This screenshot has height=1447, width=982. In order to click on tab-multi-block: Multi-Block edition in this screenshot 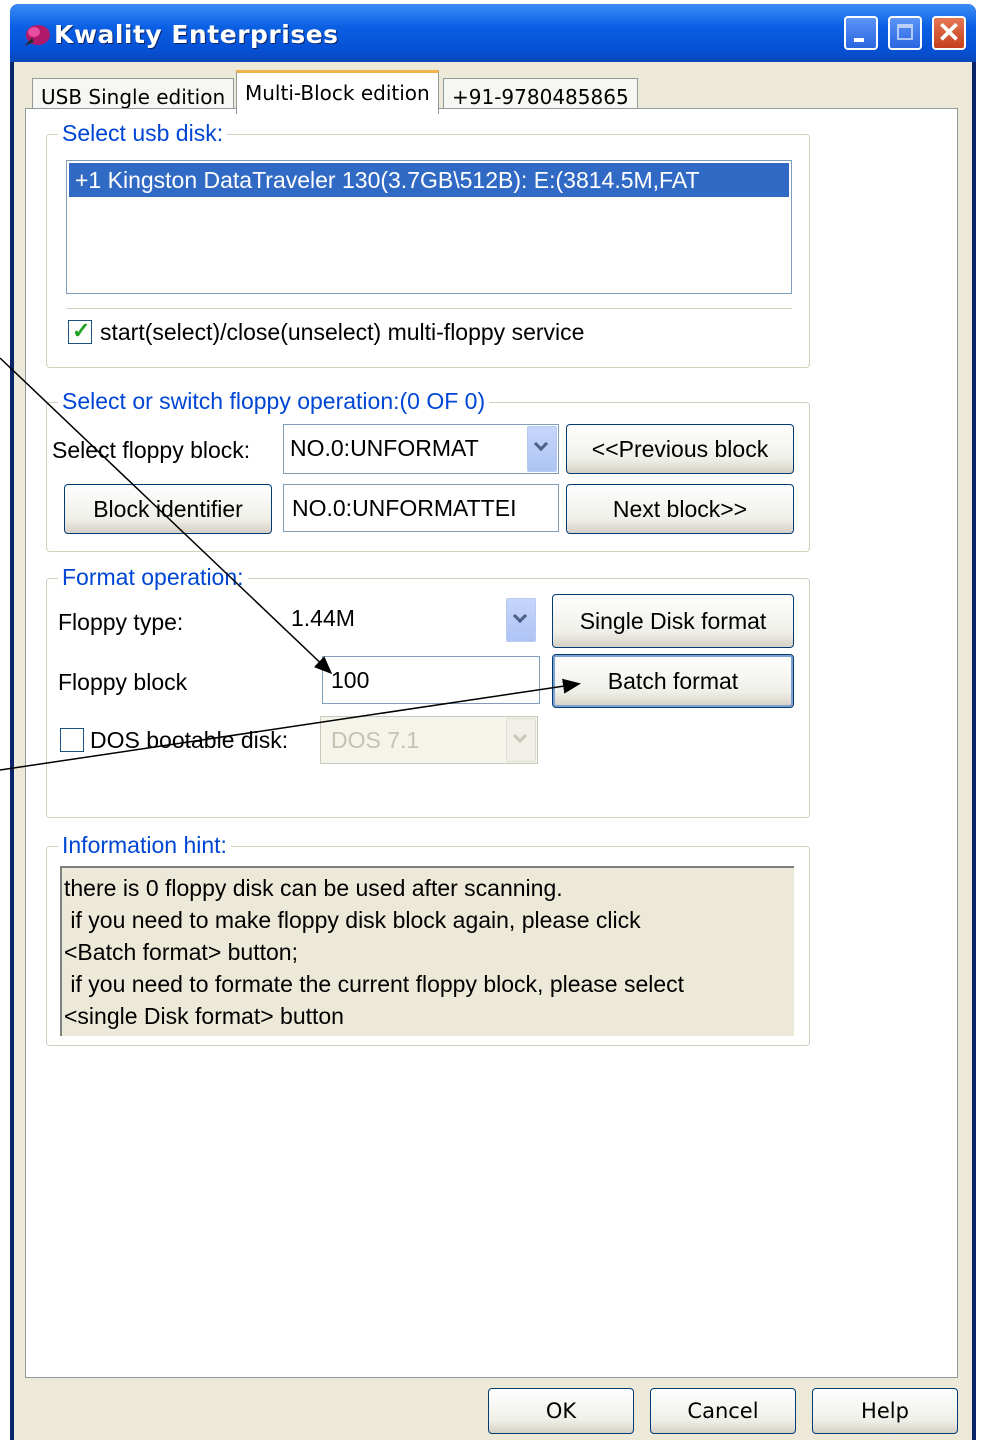, I will do `click(337, 92)`.